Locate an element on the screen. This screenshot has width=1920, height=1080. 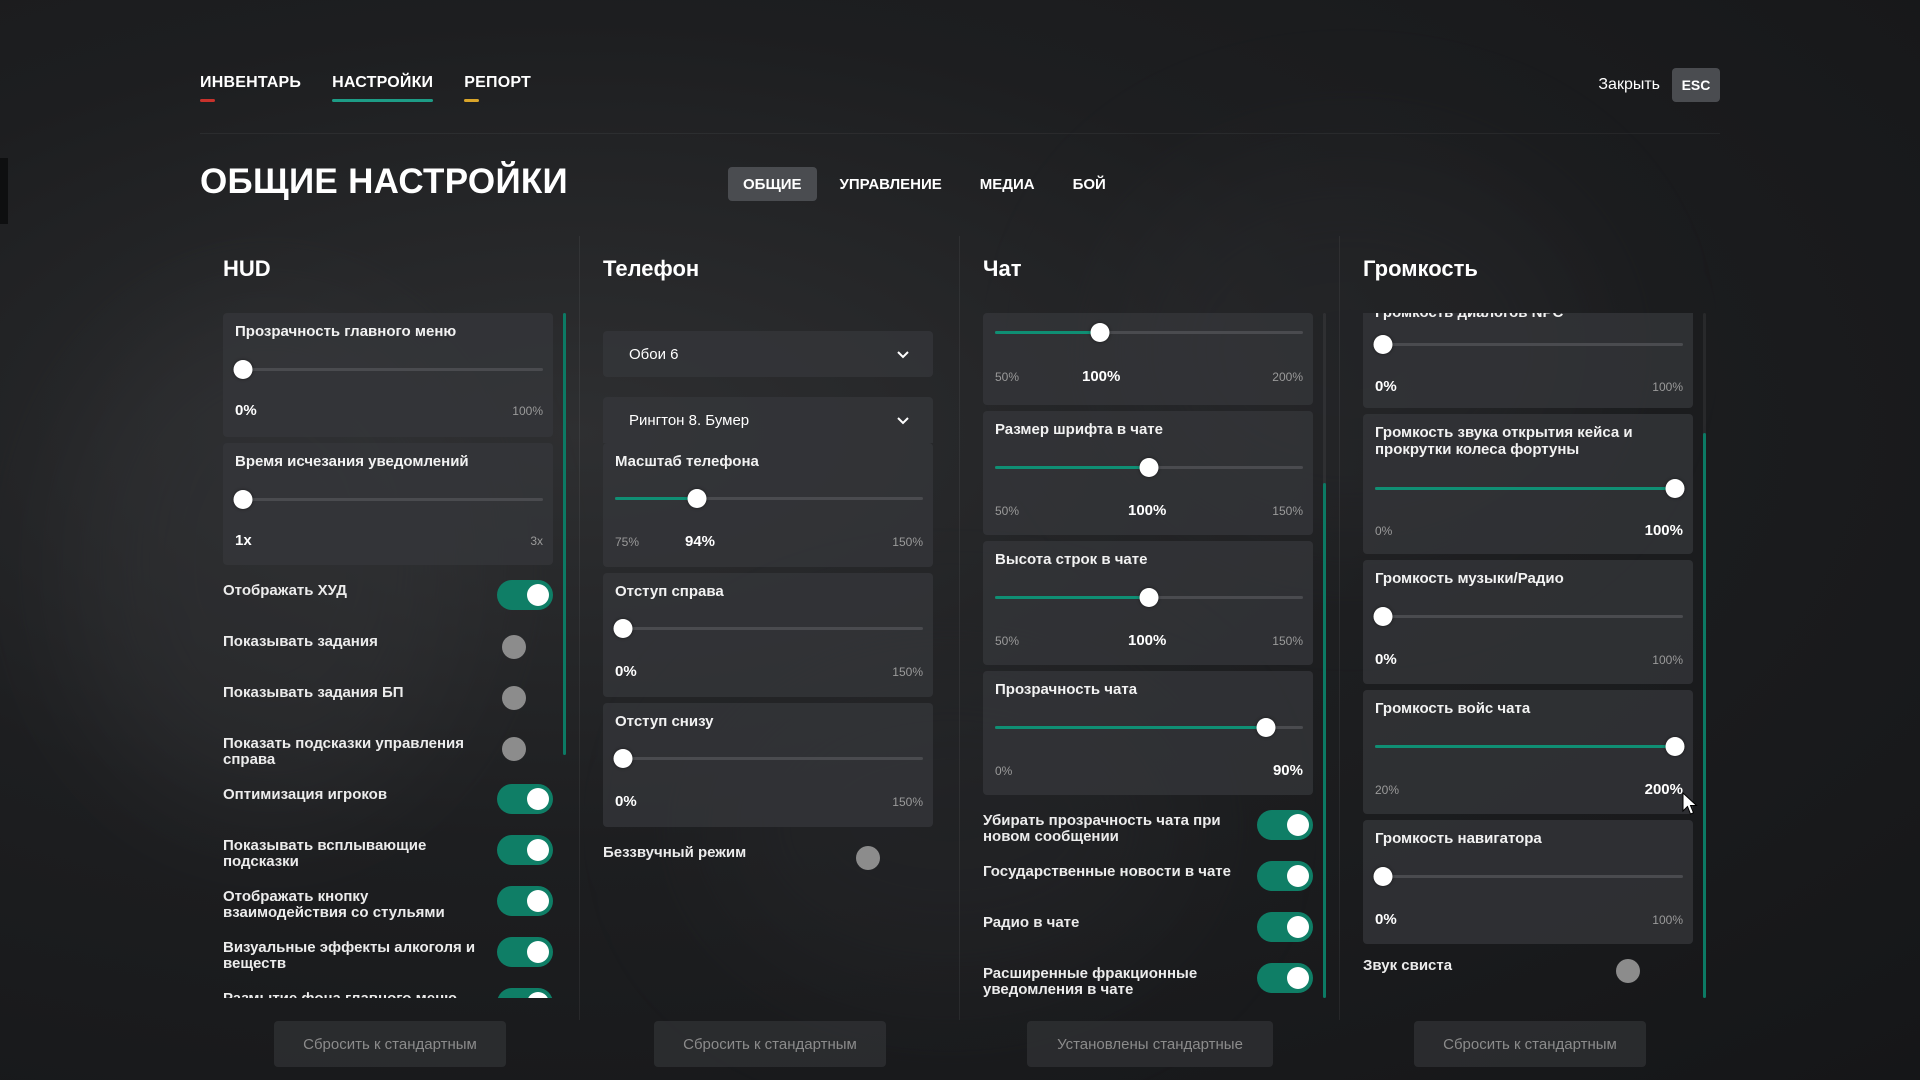
chat-reset-button: Установлены стандартные is located at coordinates (1150, 1044).